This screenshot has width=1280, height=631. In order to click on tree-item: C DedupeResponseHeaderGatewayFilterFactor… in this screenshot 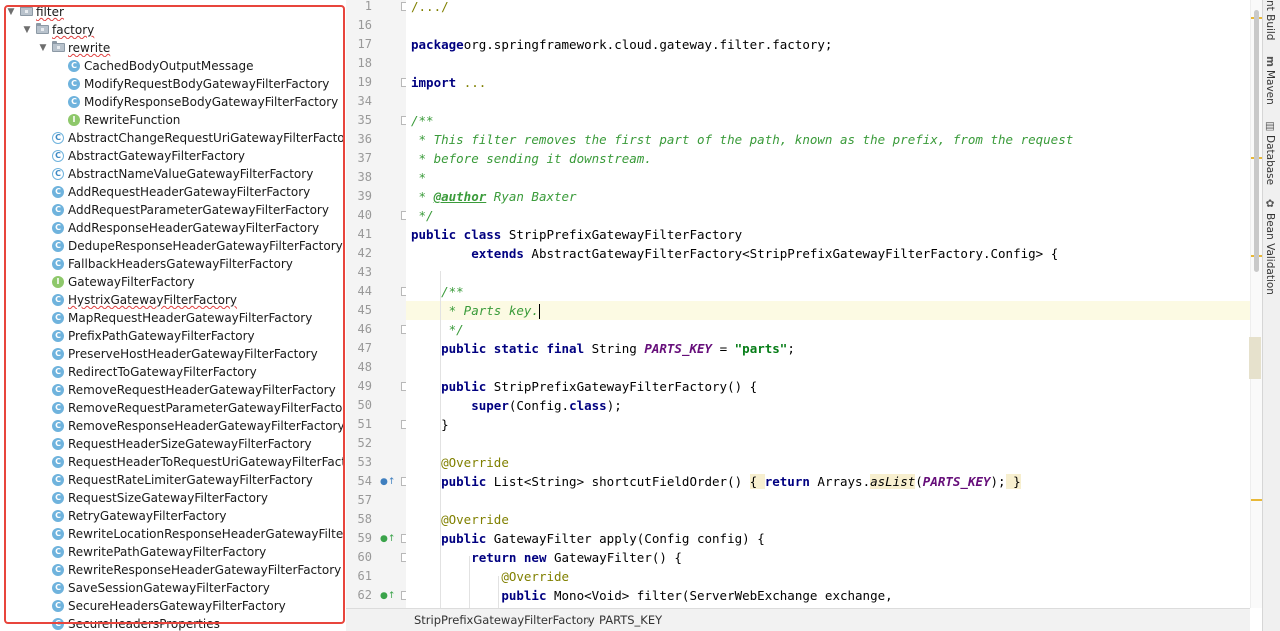, I will do `click(172, 246)`.